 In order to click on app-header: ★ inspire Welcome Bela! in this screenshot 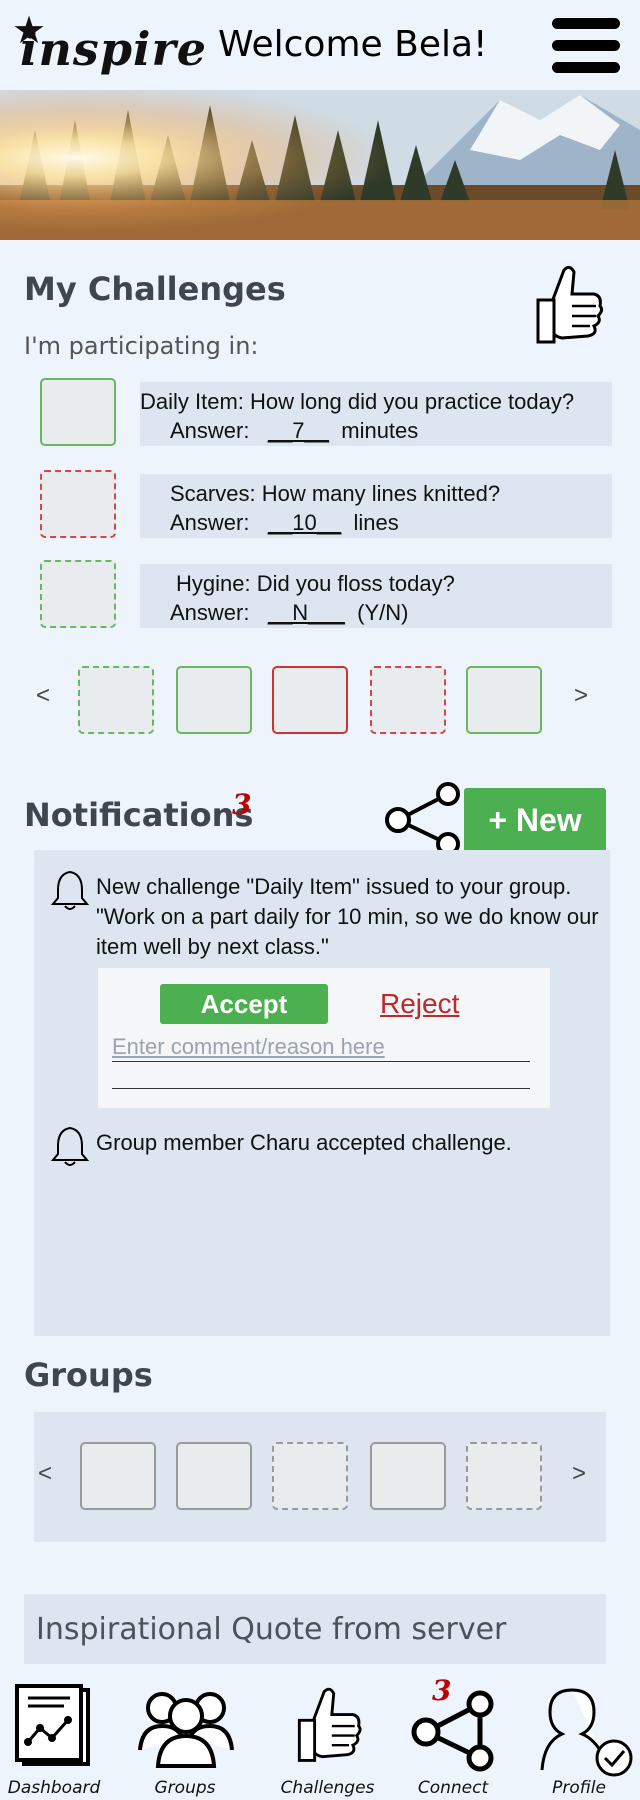, I will do `click(320, 45)`.